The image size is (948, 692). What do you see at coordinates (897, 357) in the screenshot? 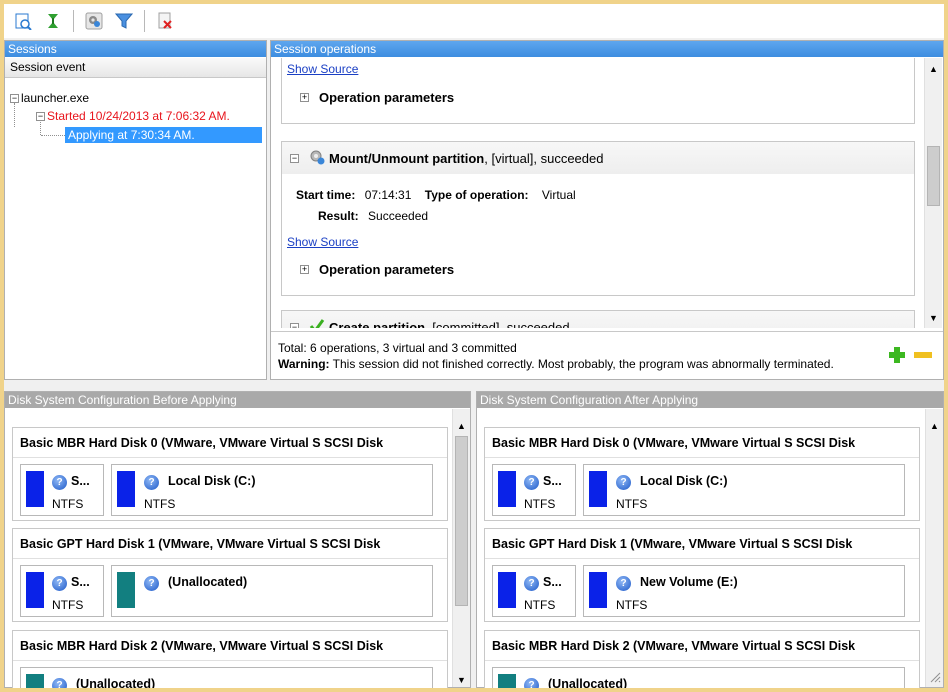
I see `plus-icon` at bounding box center [897, 357].